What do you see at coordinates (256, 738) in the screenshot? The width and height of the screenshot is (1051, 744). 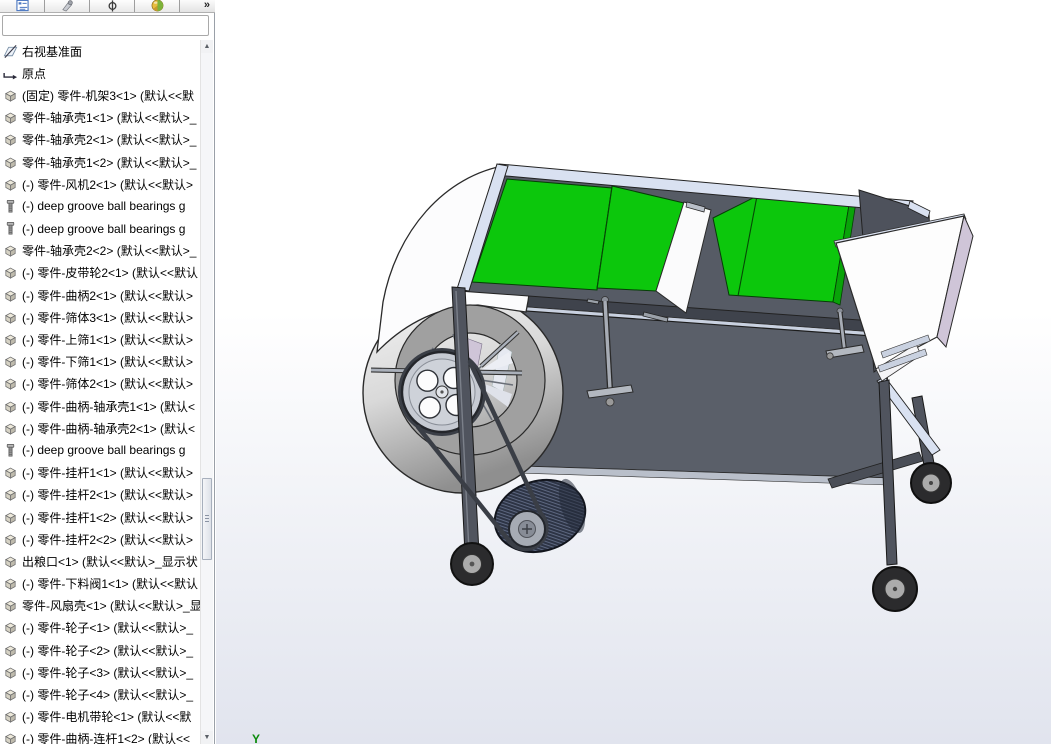 I see `triad-y-axis-label: Y` at bounding box center [256, 738].